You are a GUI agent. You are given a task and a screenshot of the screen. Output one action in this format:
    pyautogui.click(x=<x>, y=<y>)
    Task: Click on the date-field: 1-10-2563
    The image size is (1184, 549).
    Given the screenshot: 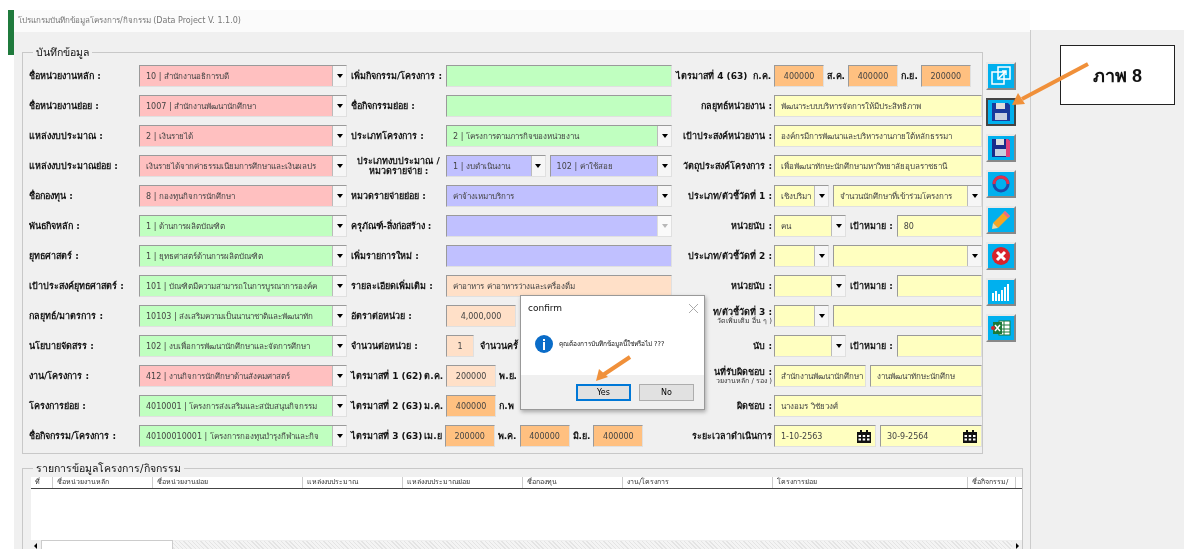 What is the action you would take?
    pyautogui.click(x=825, y=436)
    